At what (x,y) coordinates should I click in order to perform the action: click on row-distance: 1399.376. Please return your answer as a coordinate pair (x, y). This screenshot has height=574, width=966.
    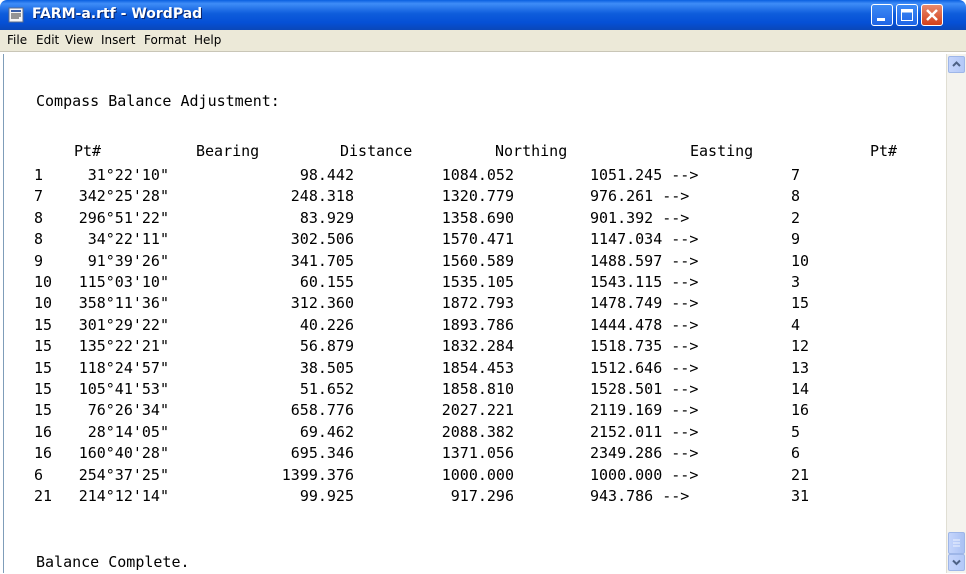
    Looking at the image, I should click on (317, 474).